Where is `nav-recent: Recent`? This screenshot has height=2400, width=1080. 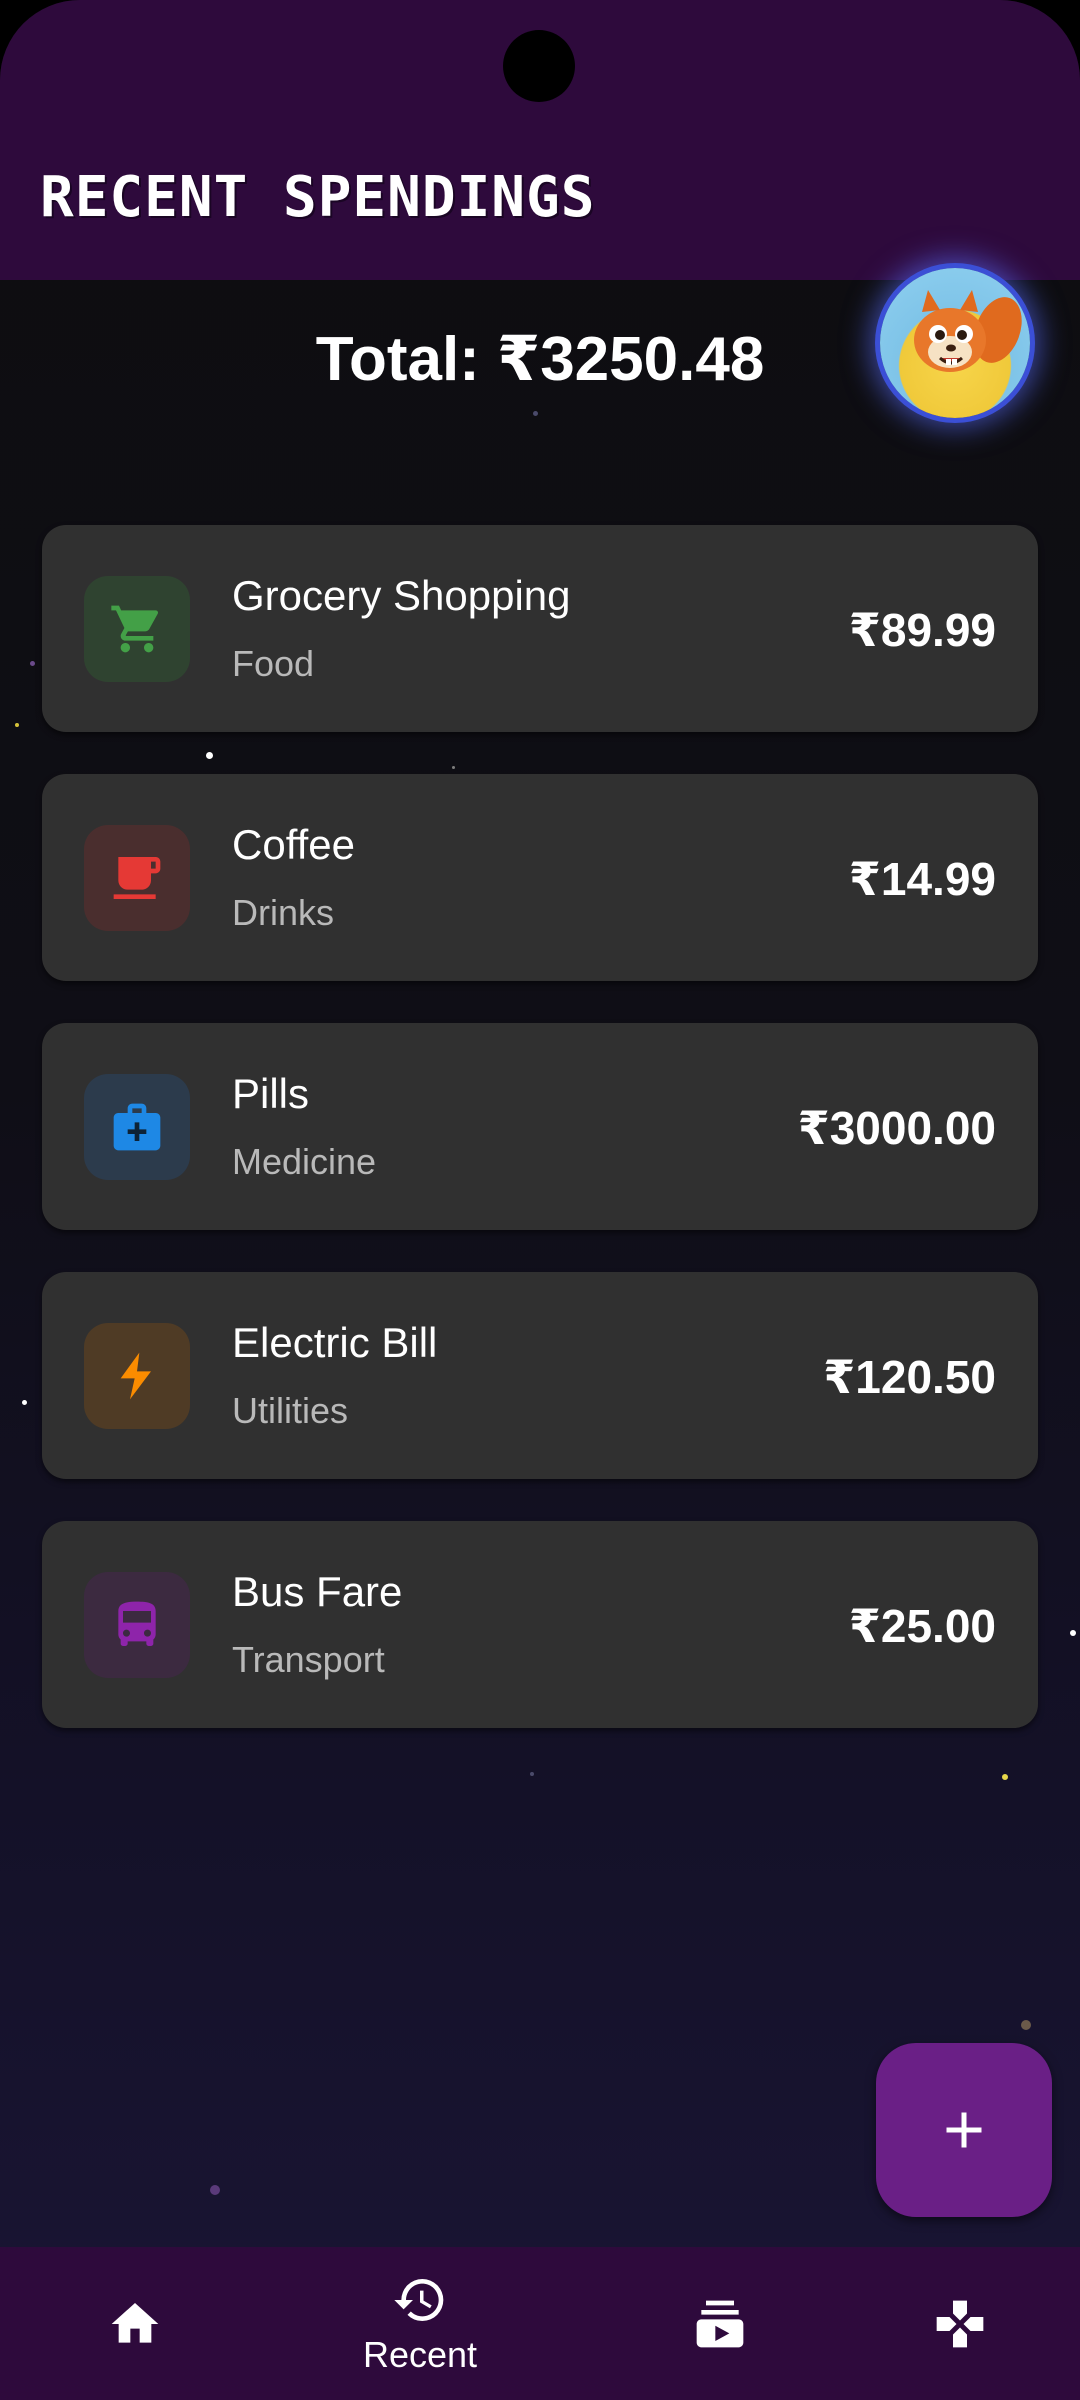
nav-recent: Recent is located at coordinates (420, 2323).